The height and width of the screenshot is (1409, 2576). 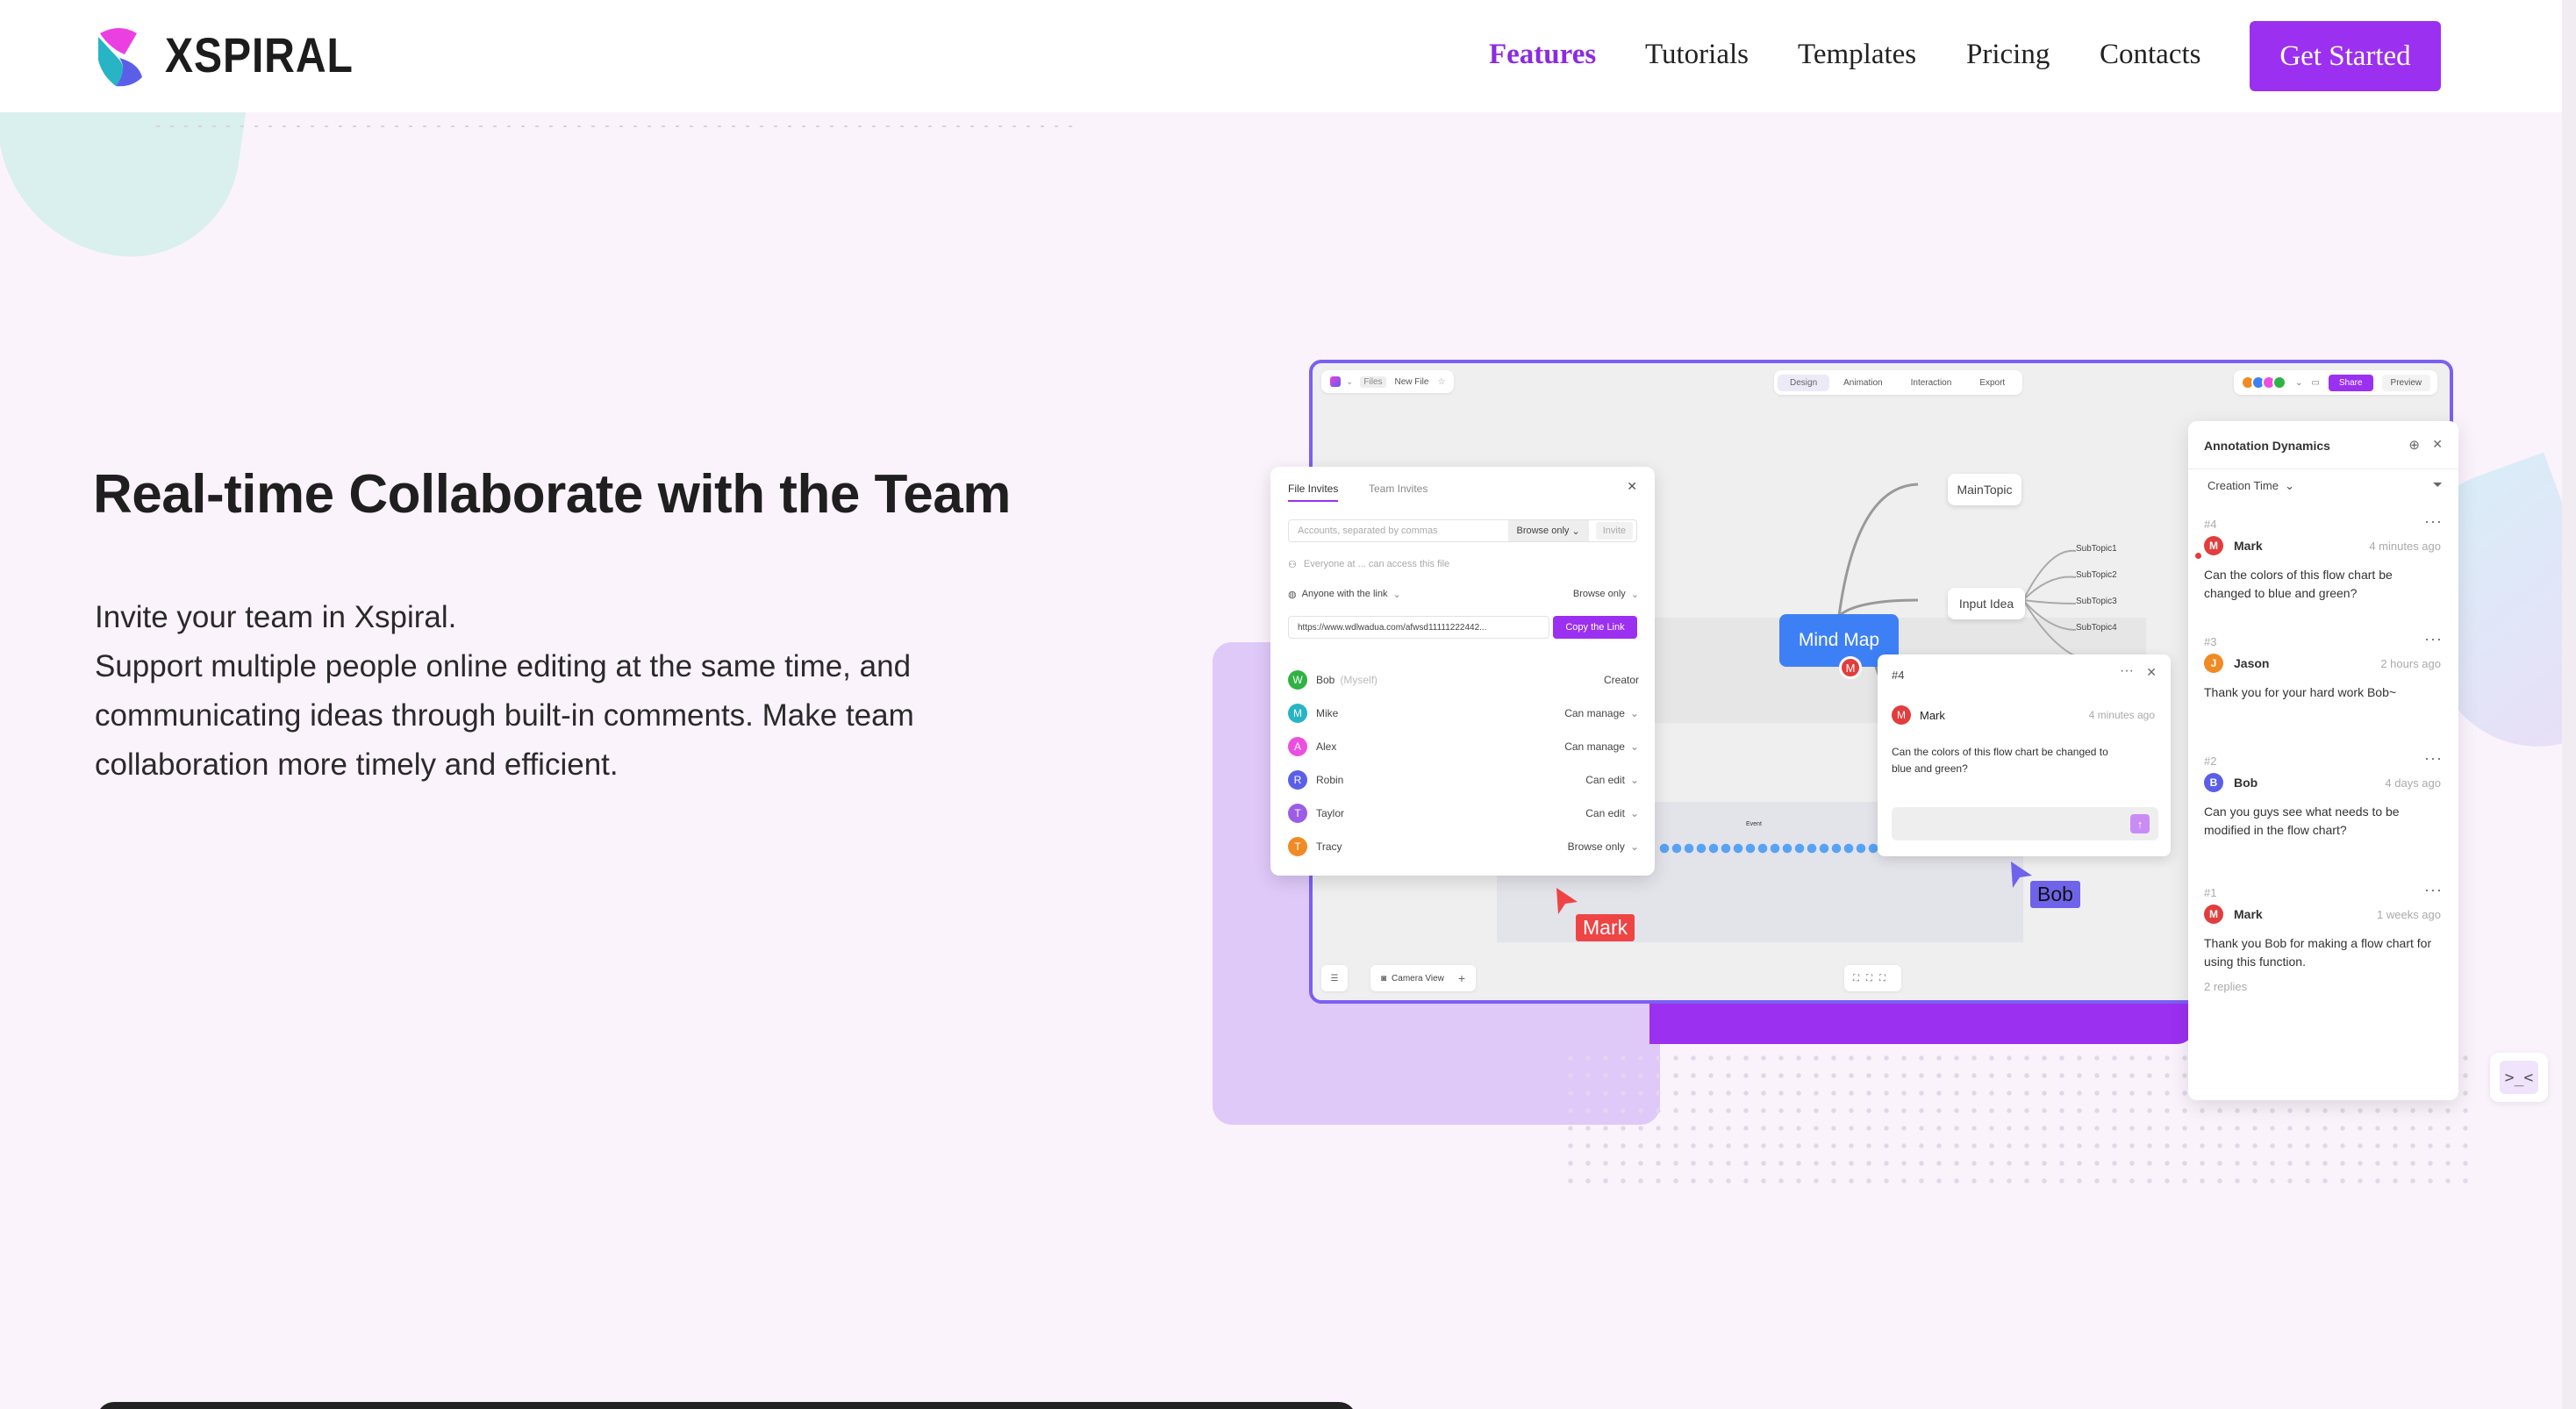 I want to click on camera-icon: ◙, so click(x=1383, y=978).